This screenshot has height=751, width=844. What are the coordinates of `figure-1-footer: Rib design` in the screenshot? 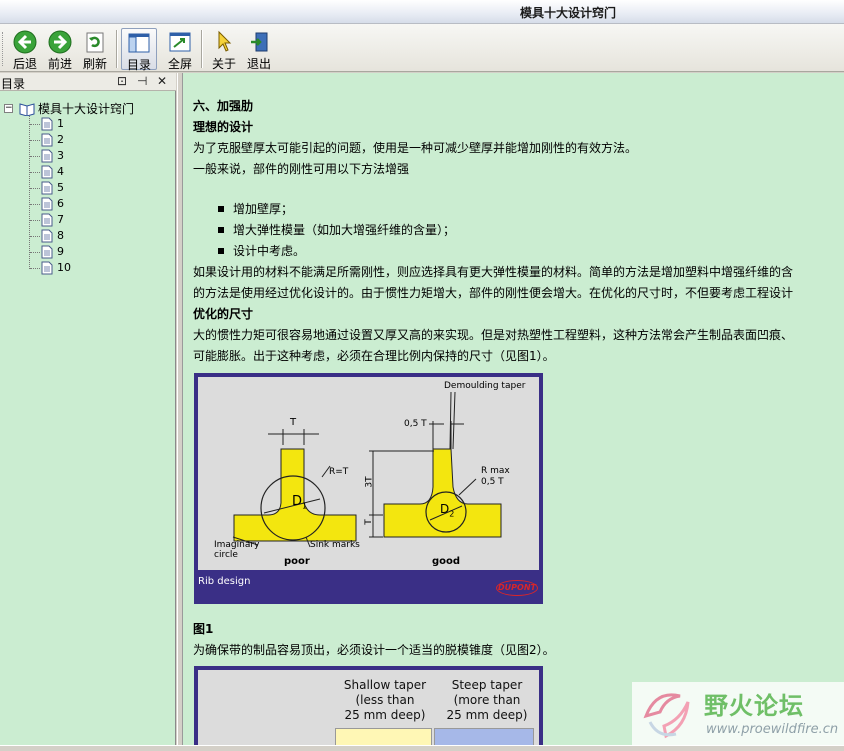 It's located at (224, 581).